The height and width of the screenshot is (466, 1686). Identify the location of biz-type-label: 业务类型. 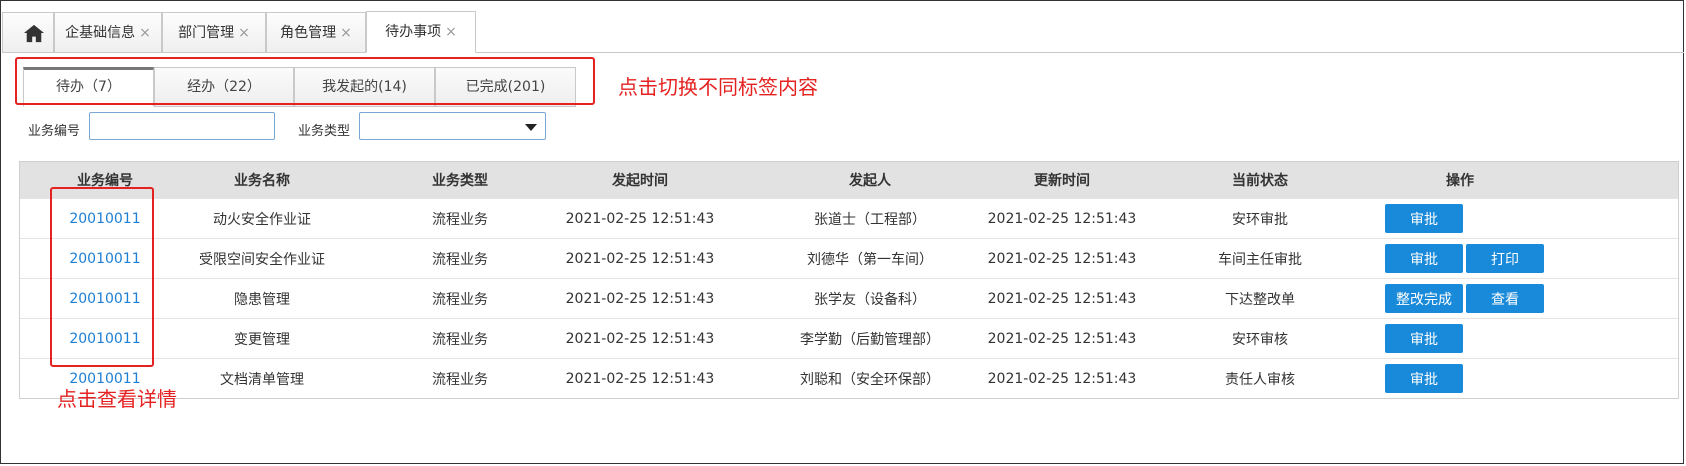
(324, 131).